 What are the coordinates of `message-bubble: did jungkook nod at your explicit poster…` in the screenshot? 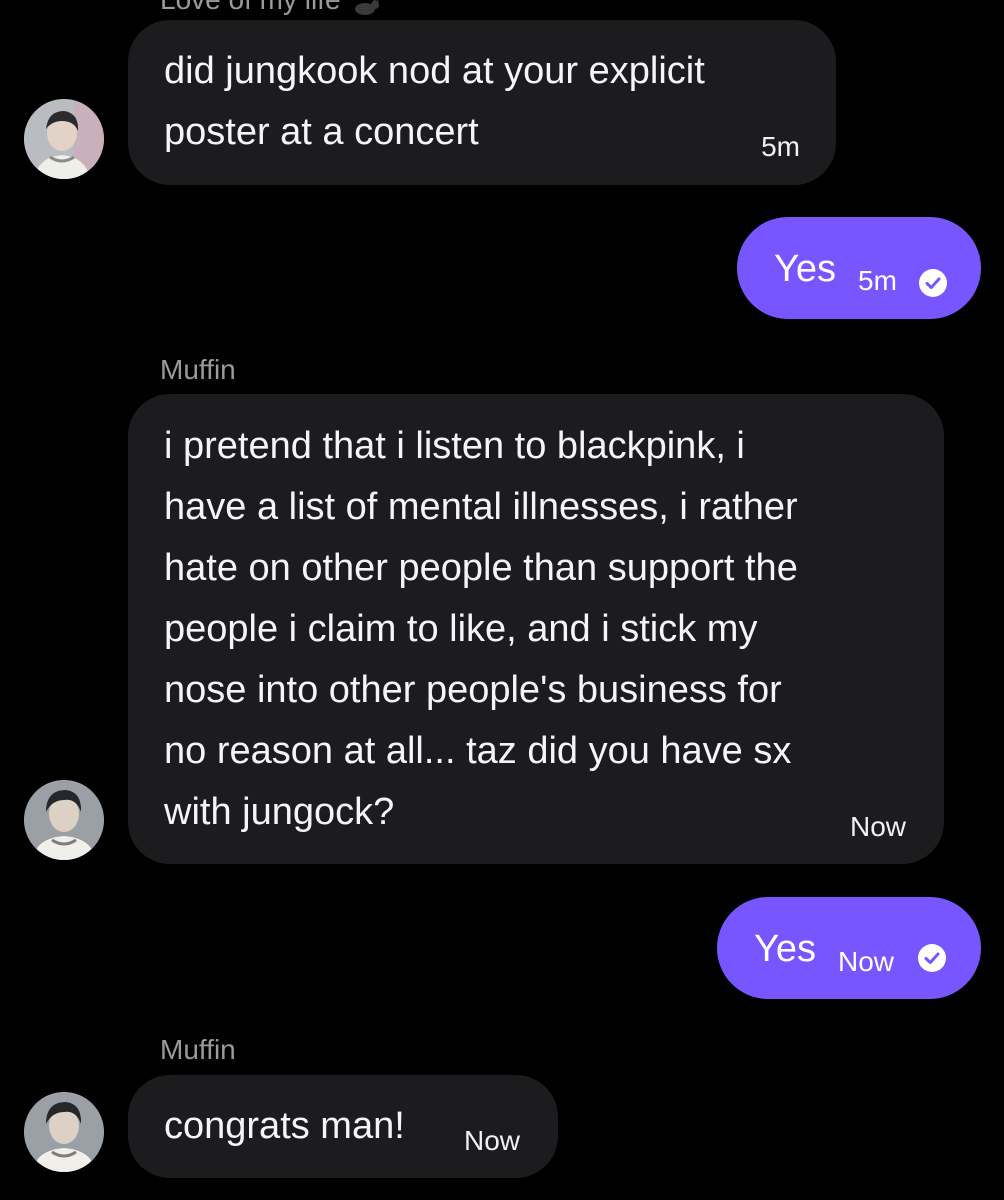 It's located at (482, 102).